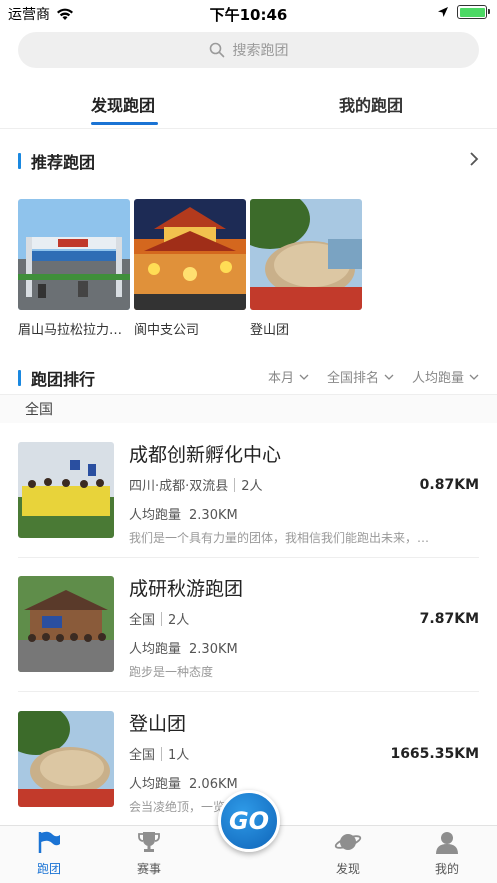  I want to click on chevron-right-icon, so click(474, 159).